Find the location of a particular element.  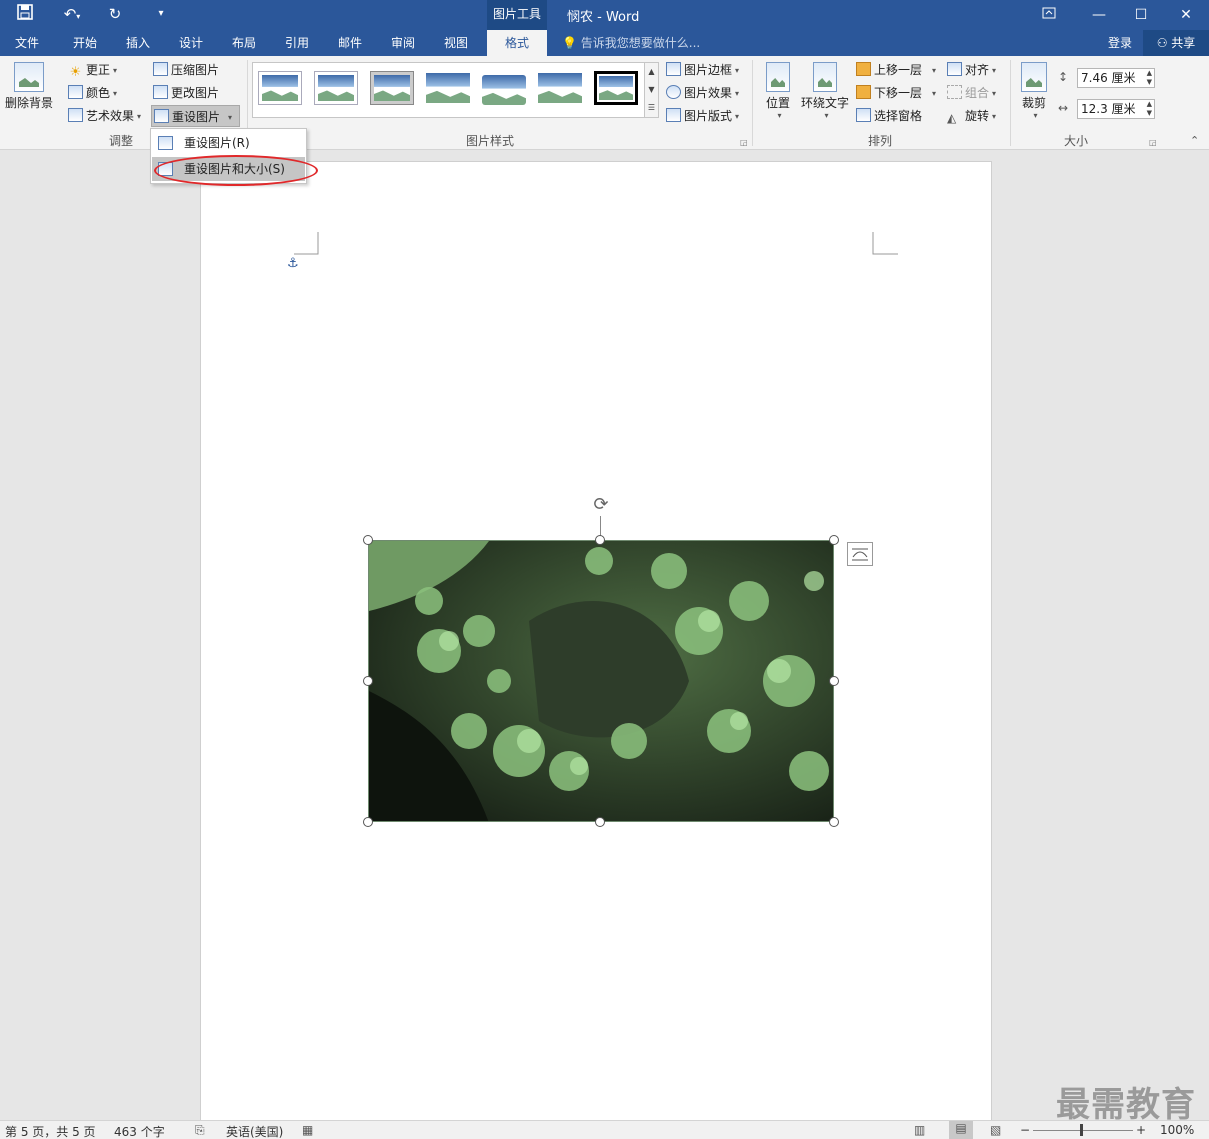

color-button: 颜色 ▾ is located at coordinates (92, 93).